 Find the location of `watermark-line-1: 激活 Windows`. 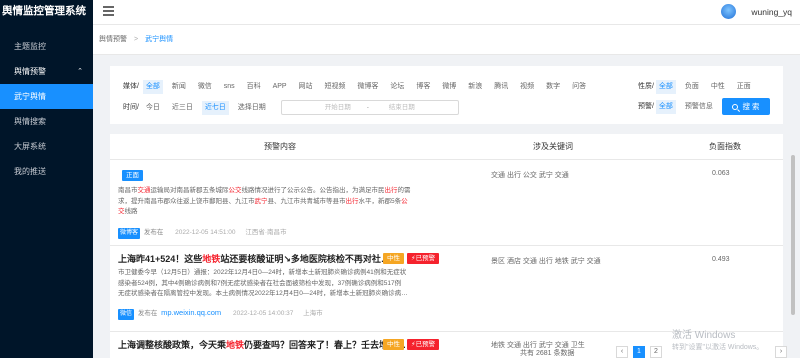

watermark-line-1: 激活 Windows is located at coordinates (704, 335).